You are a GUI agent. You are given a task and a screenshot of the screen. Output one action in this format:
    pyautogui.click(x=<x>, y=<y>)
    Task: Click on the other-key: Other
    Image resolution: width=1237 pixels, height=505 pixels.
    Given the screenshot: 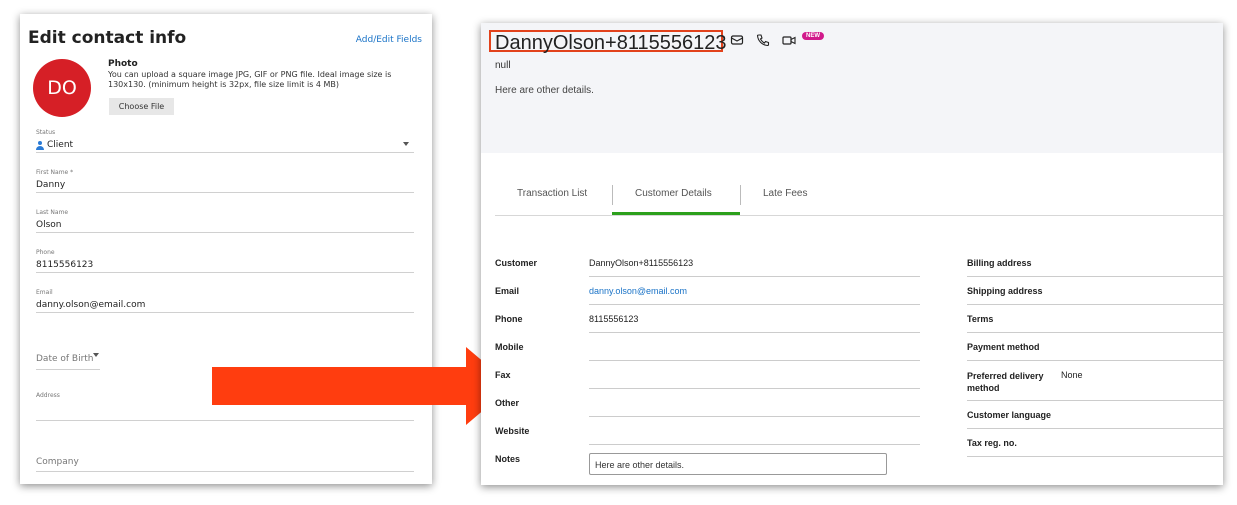 What is the action you would take?
    pyautogui.click(x=507, y=403)
    